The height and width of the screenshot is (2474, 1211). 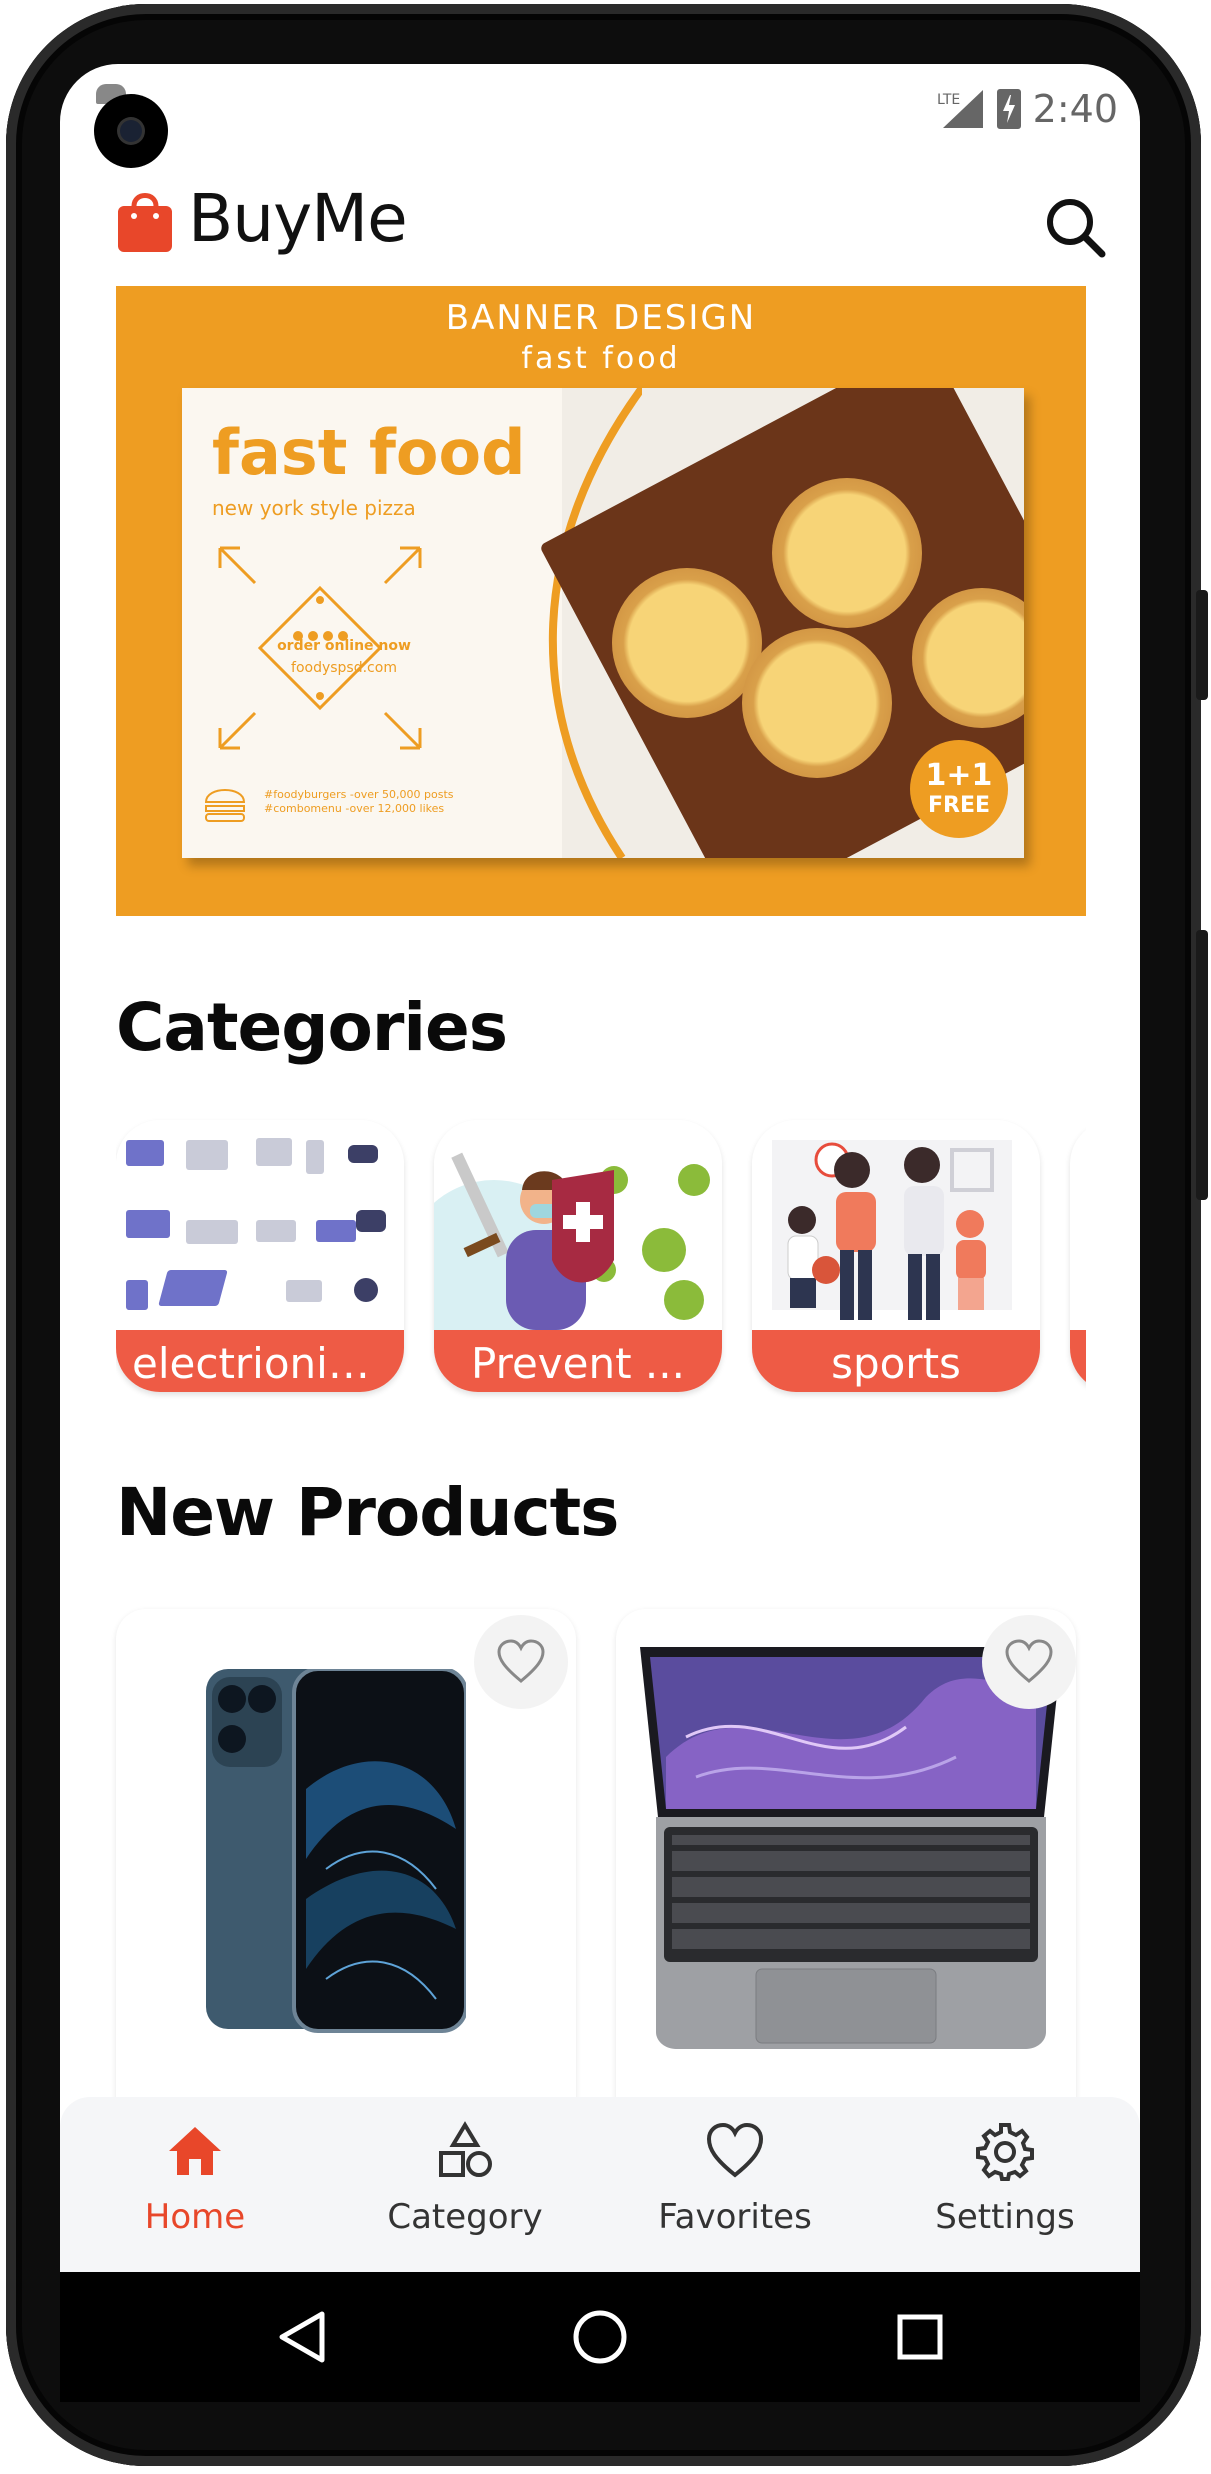 I want to click on banner-card-title: fast food, so click(x=369, y=452).